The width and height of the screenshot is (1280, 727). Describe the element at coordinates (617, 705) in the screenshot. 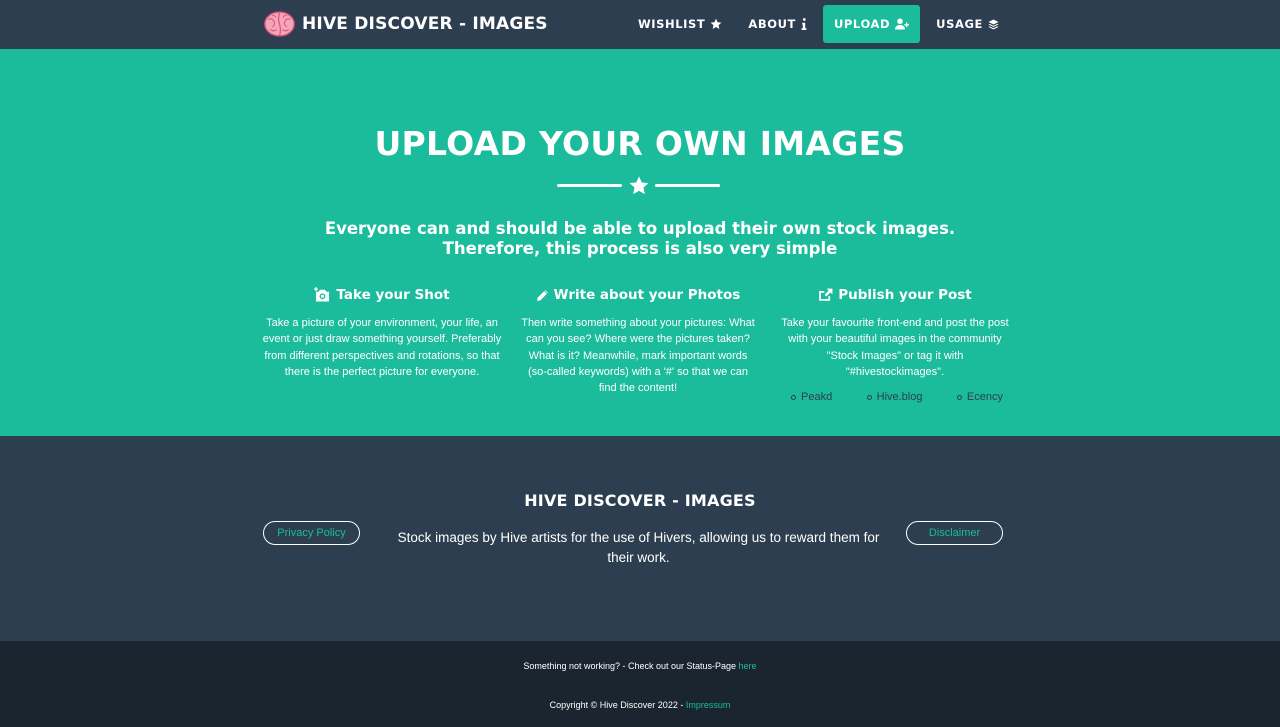

I see `copyright-text: Copyright © Hive Discover 2022 -` at that location.